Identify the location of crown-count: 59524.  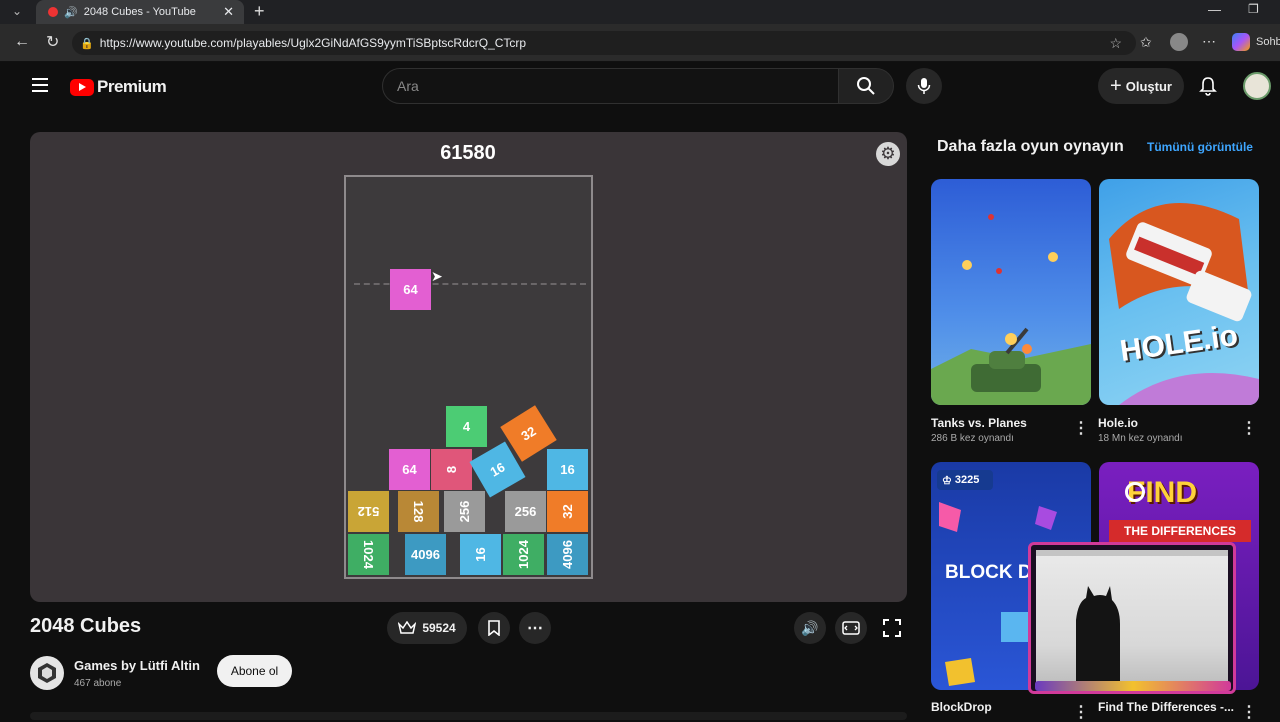
(439, 628).